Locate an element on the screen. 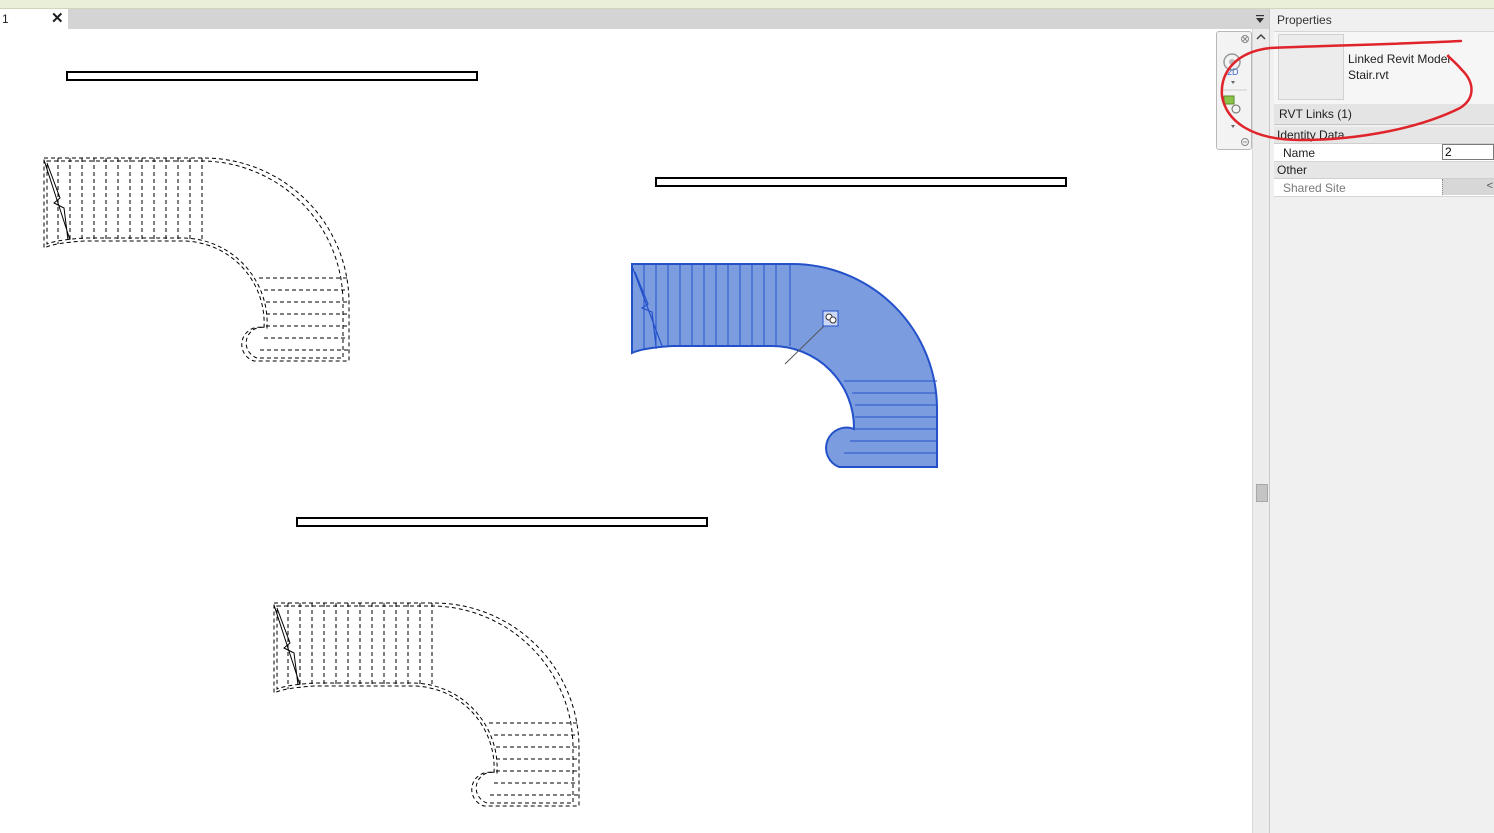 Image resolution: width=1494 pixels, height=833 pixels. param-row-shared-site: Shared Site < is located at coordinates (1384, 188).